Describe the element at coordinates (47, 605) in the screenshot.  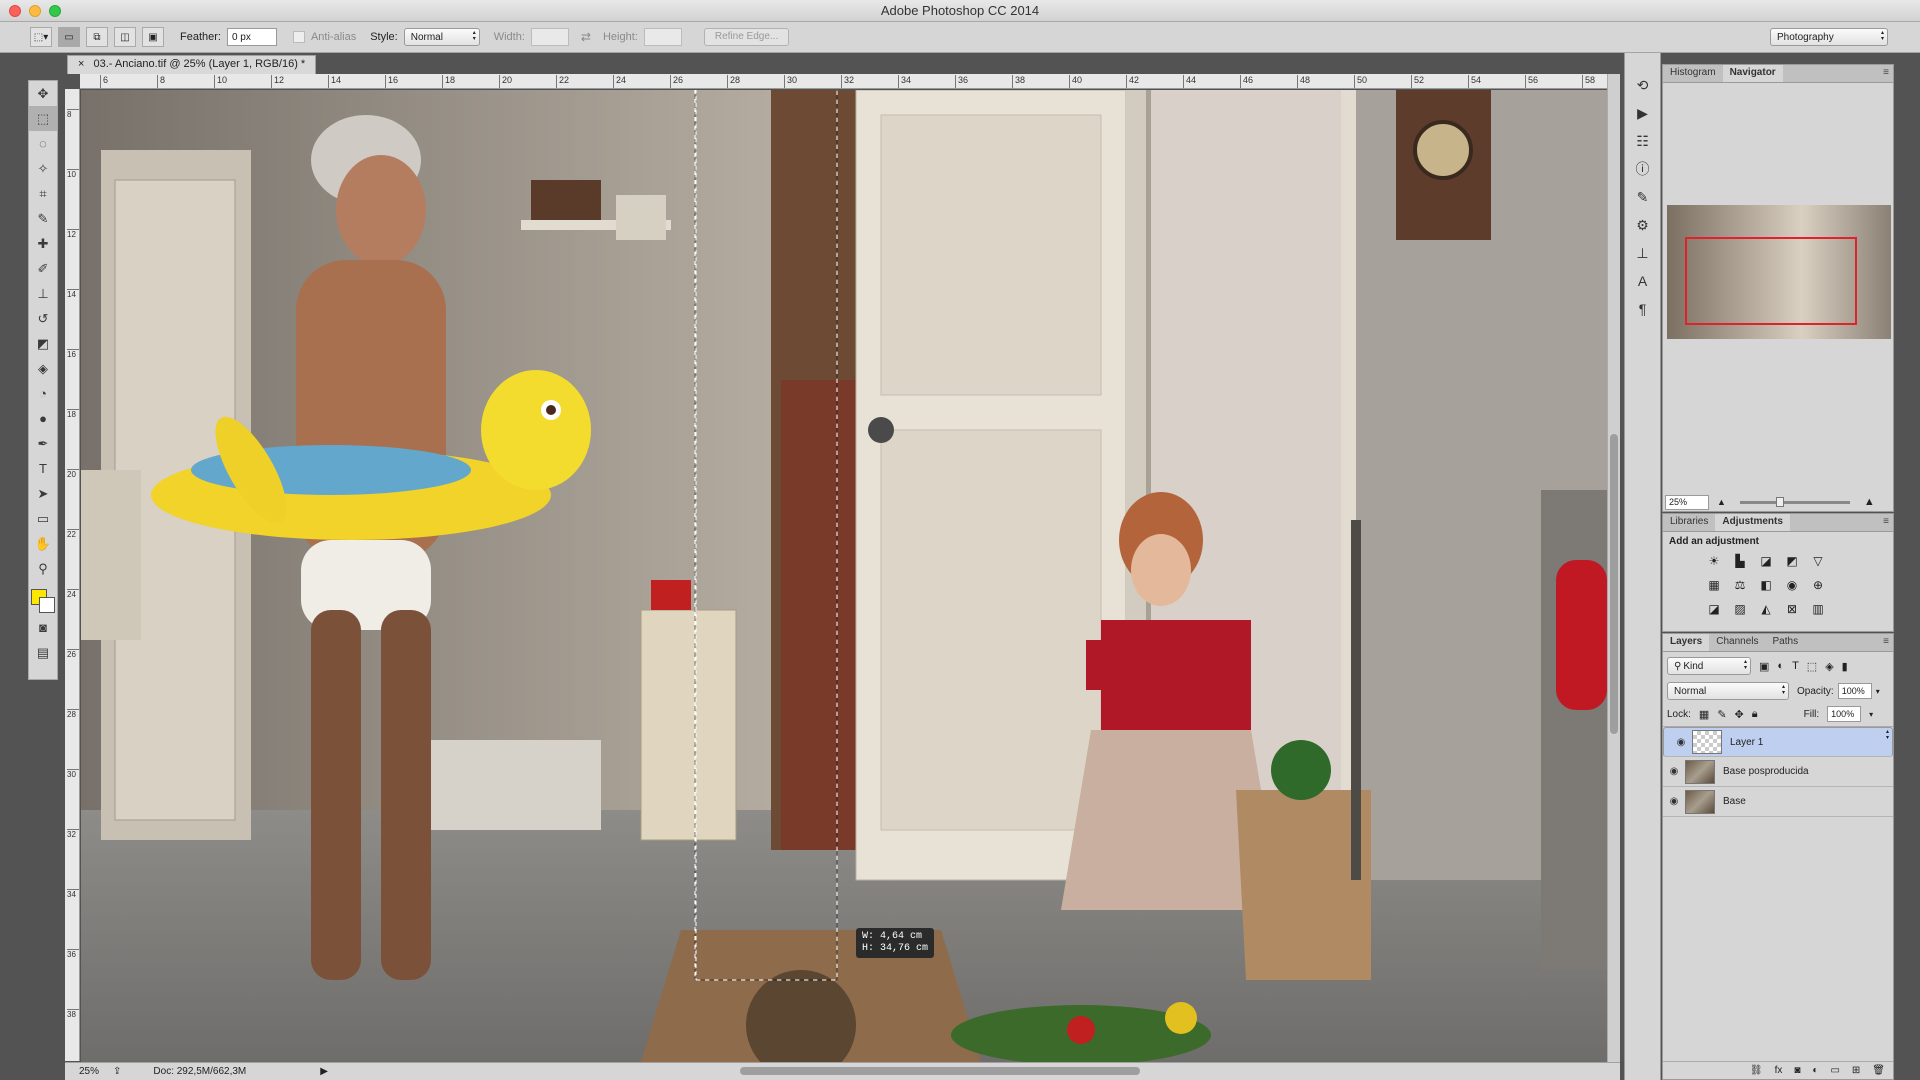
I see `background-color-swatch` at that location.